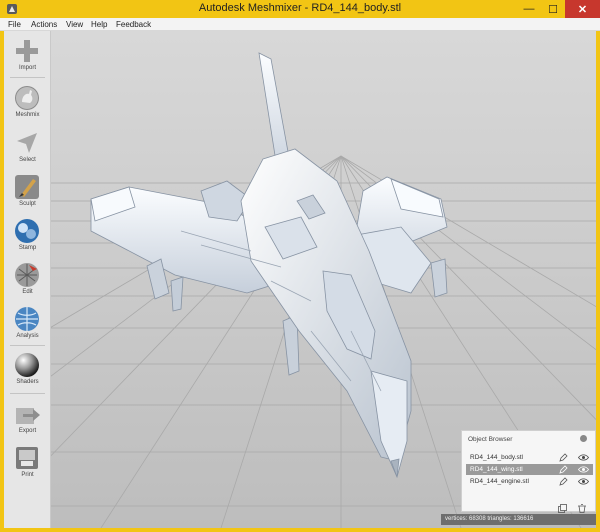  I want to click on menu-view: View, so click(74, 24).